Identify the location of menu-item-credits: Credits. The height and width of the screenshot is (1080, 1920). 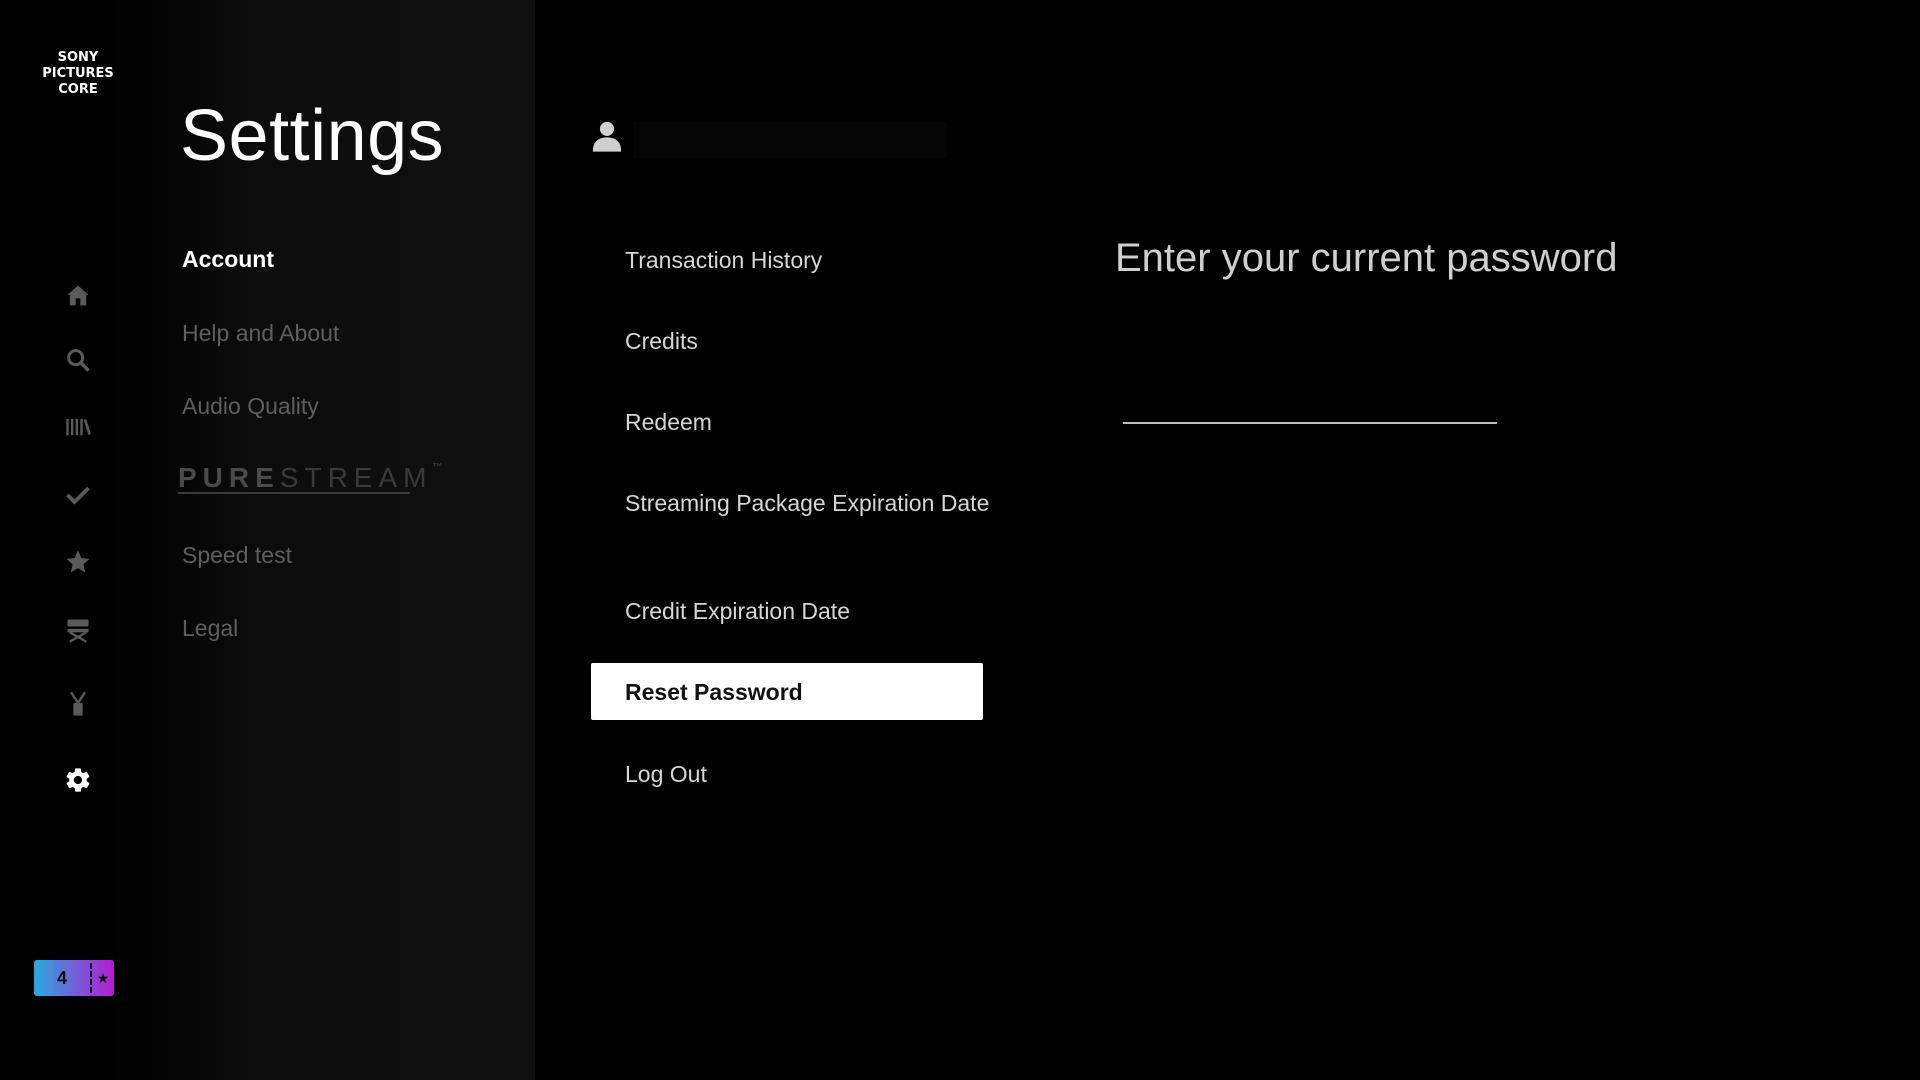
(787, 341).